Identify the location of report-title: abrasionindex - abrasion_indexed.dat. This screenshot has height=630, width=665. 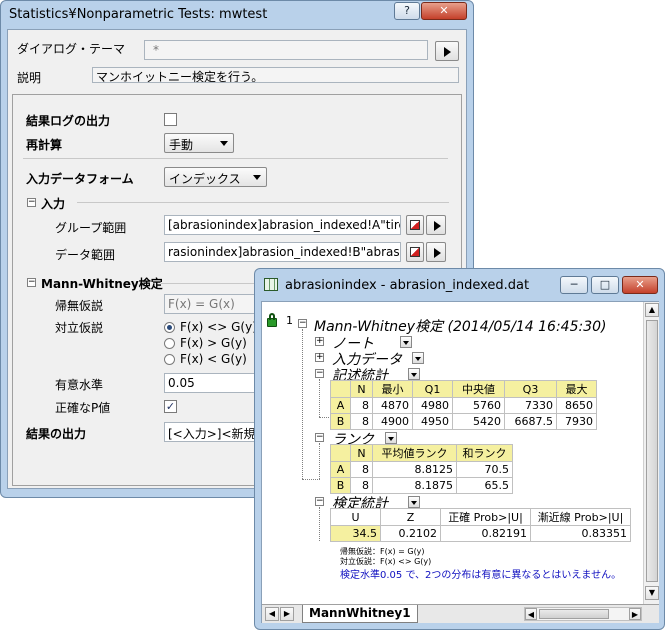
(407, 285).